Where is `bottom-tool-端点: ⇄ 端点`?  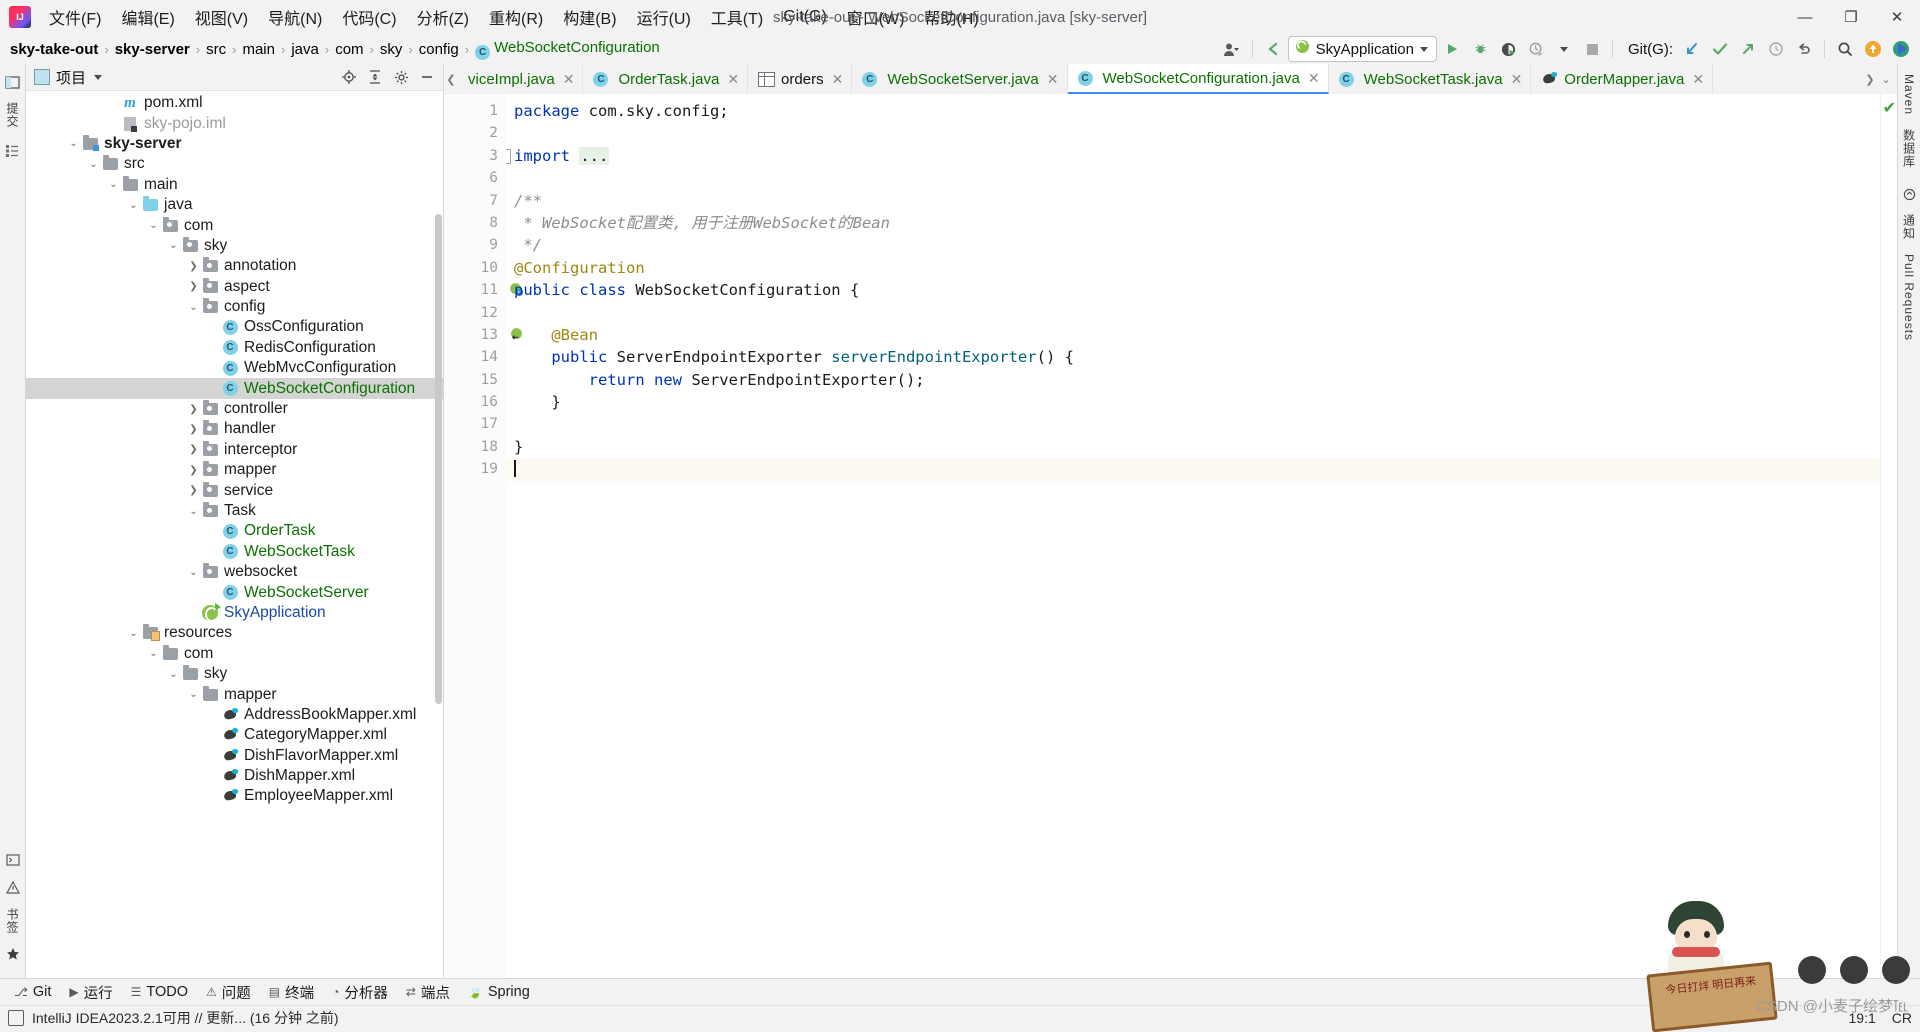
bottom-tool-端点: ⇄ 端点 is located at coordinates (428, 992).